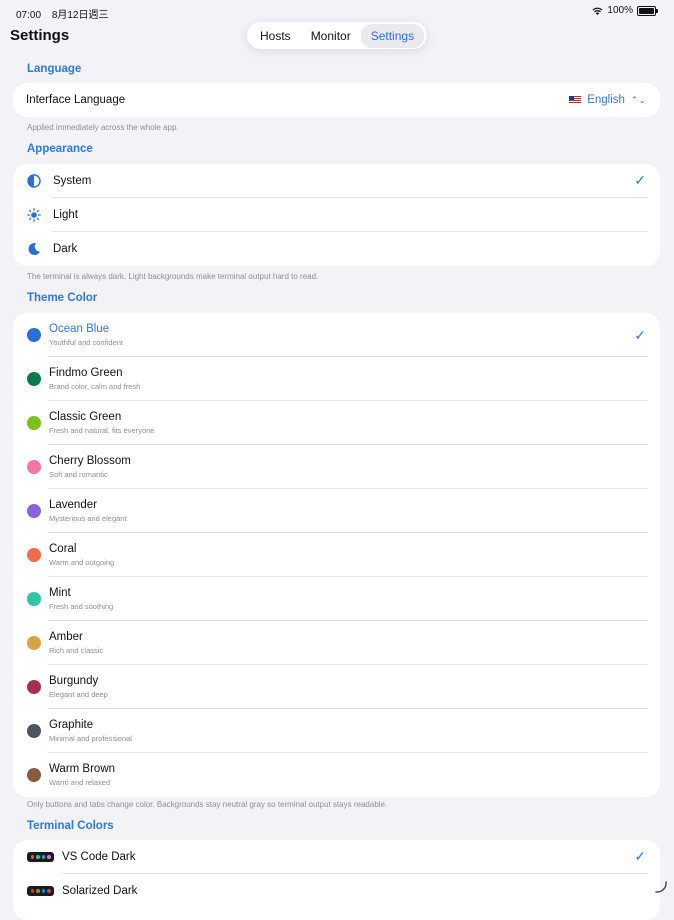 The width and height of the screenshot is (674, 920). Describe the element at coordinates (62, 298) in the screenshot. I see `theme-section-title: Theme Color` at that location.